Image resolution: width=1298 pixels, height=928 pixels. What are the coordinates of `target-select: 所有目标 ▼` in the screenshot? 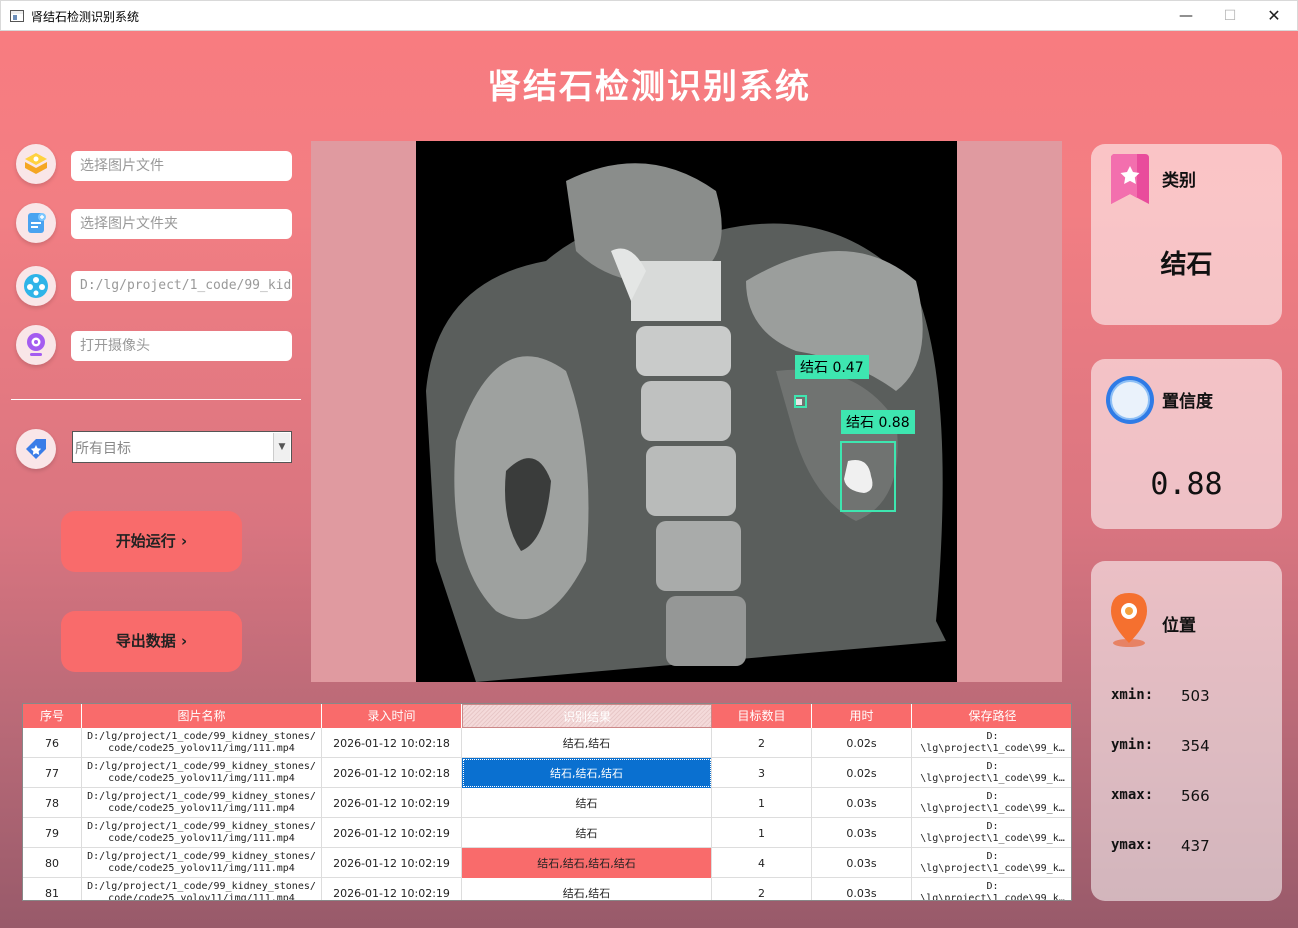 It's located at (182, 447).